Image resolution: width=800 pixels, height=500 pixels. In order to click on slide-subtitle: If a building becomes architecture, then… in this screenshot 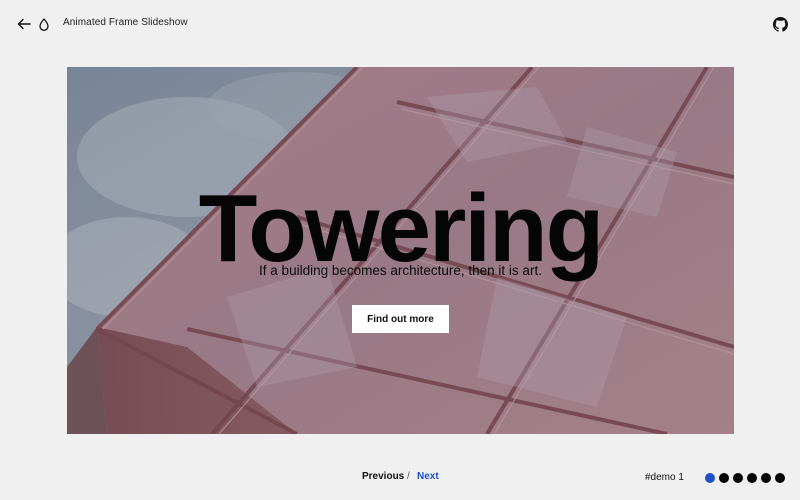, I will do `click(400, 270)`.